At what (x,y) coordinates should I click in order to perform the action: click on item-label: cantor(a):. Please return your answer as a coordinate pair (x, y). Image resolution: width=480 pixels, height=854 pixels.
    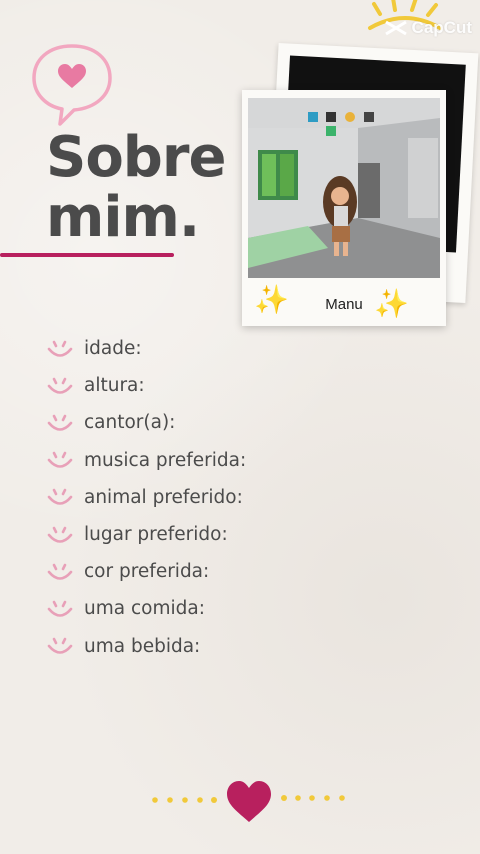
    Looking at the image, I should click on (130, 423).